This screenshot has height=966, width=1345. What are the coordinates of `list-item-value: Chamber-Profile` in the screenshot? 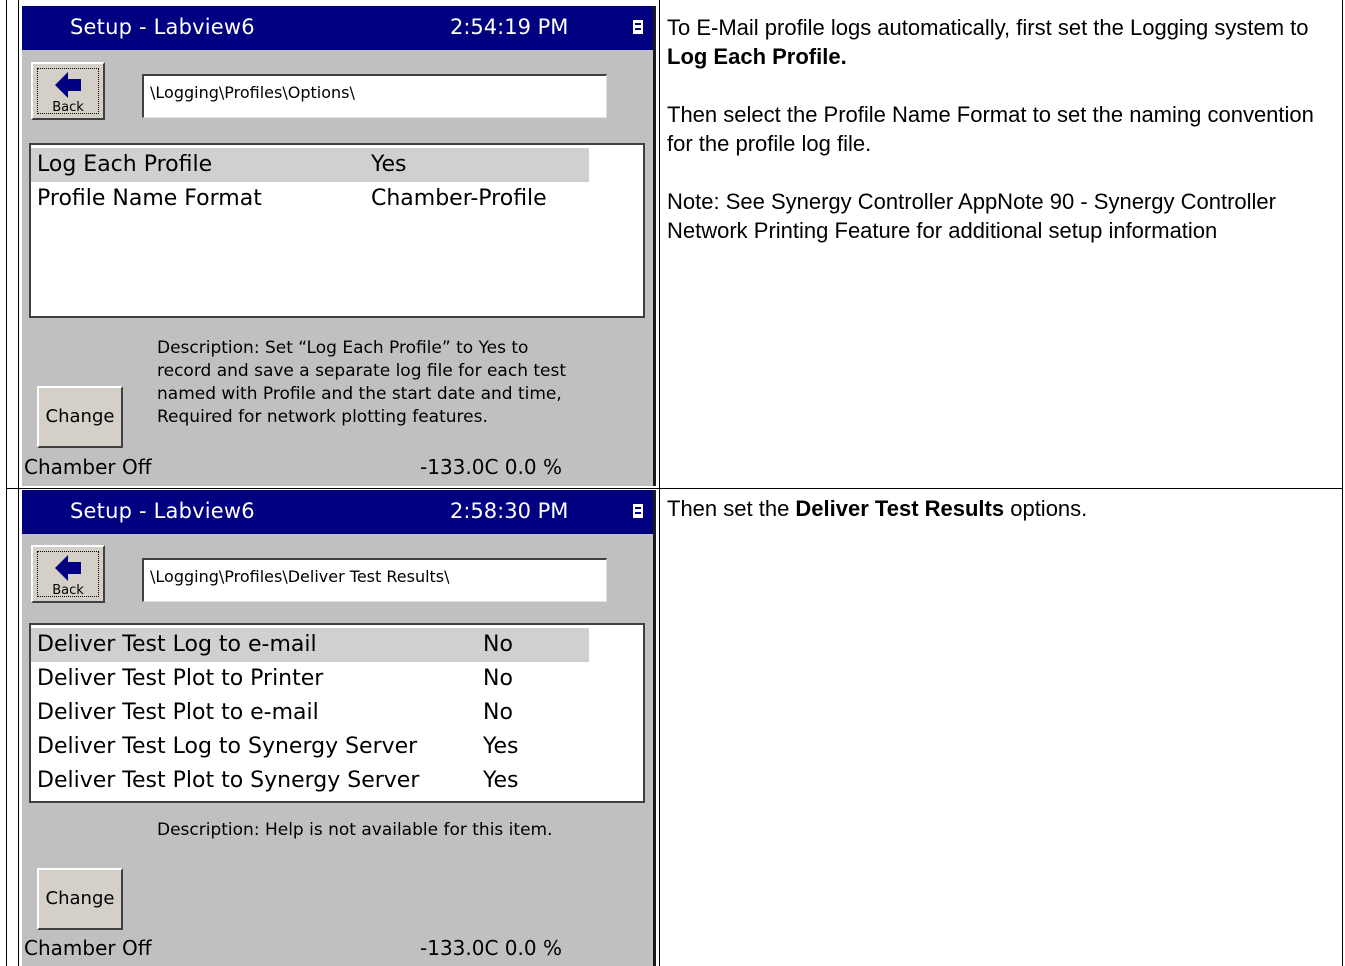 It's located at (459, 198).